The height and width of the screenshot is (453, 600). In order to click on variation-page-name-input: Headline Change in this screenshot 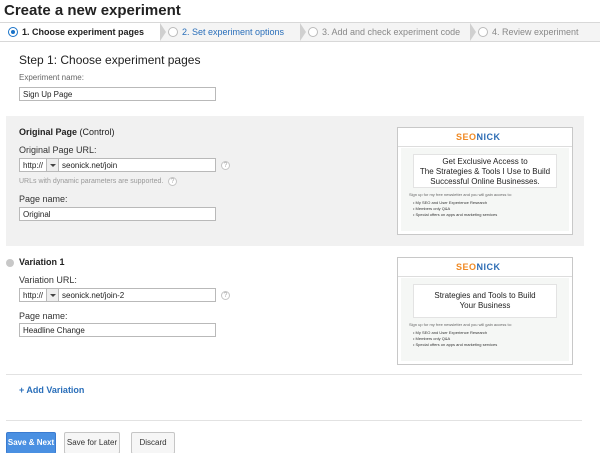, I will do `click(117, 330)`.